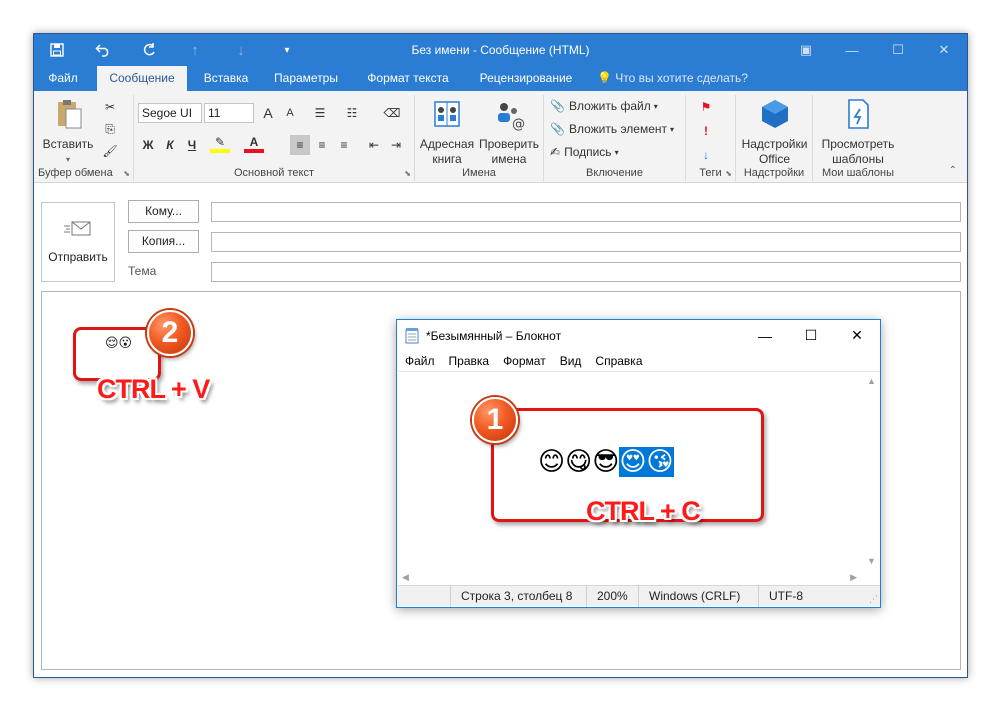 This screenshot has width=1000, height=710. Describe the element at coordinates (853, 577) in the screenshot. I see `scroll-right-icon: ▶` at that location.